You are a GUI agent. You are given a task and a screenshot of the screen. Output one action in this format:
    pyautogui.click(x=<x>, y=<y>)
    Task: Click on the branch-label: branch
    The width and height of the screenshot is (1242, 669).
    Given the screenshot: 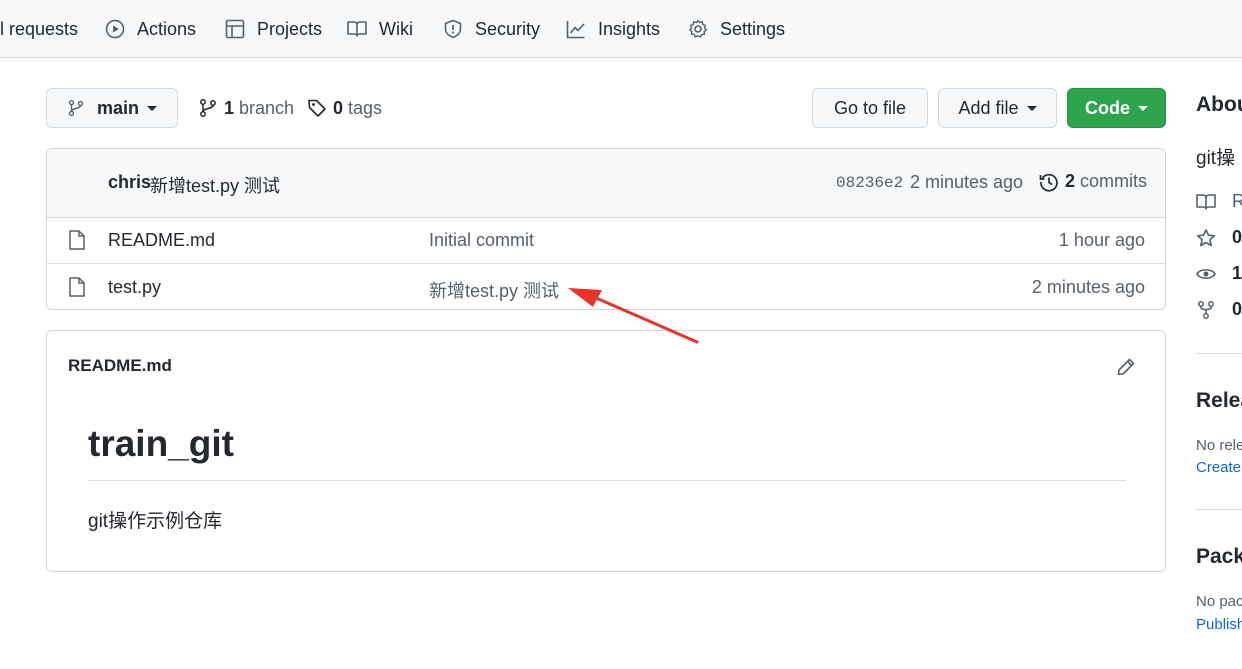 What is the action you would take?
    pyautogui.click(x=267, y=107)
    